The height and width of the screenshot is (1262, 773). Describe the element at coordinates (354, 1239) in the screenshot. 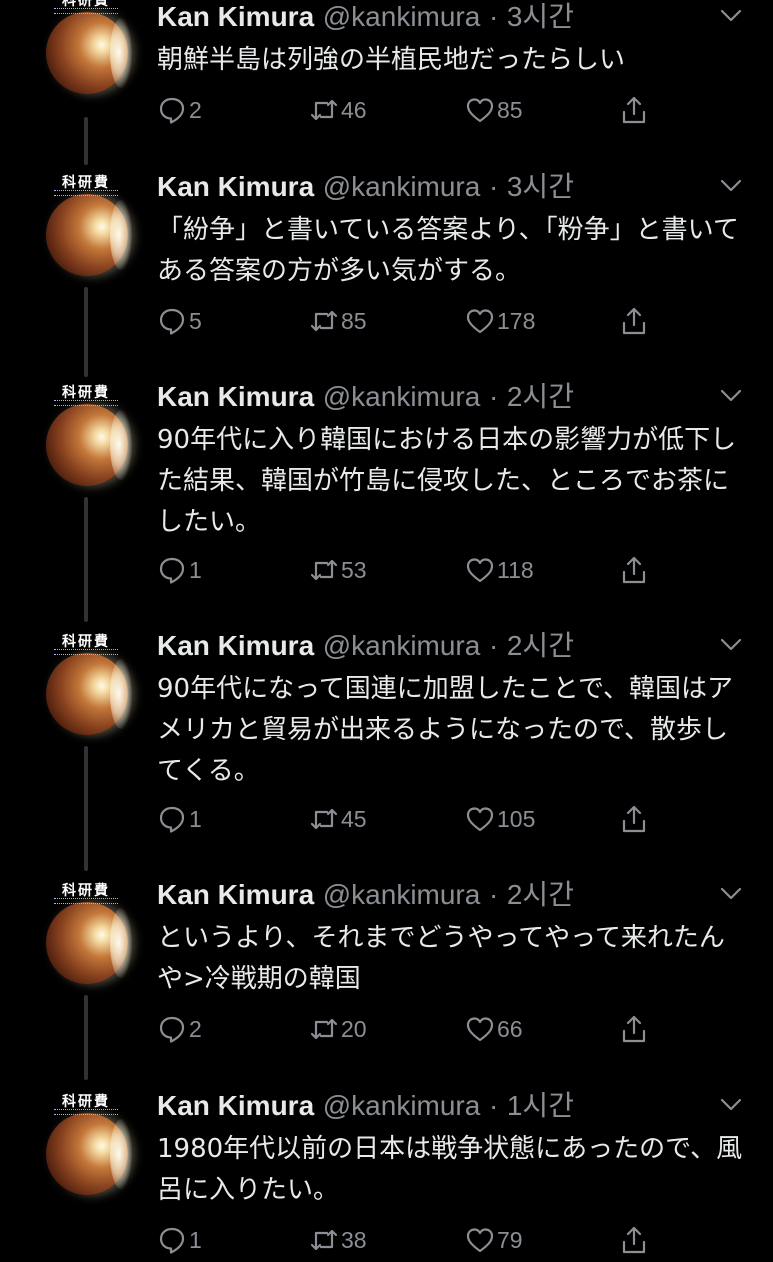

I see `retweet-count: 38` at that location.